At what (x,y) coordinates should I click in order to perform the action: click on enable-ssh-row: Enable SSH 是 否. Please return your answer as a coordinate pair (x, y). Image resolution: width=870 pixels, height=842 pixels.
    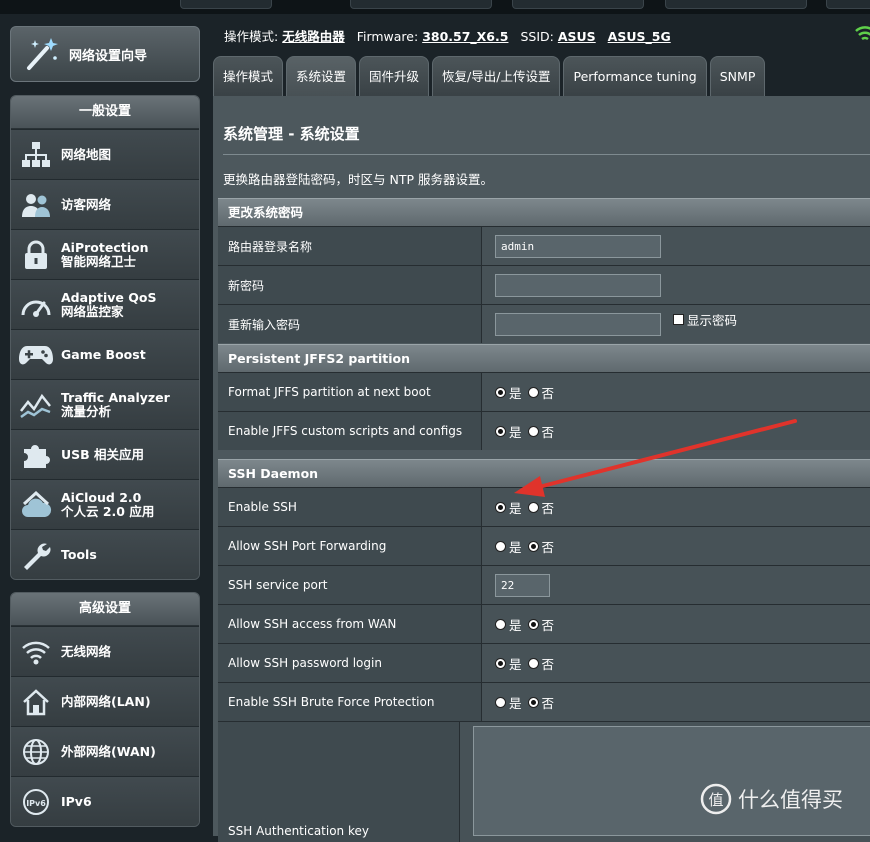
    Looking at the image, I should click on (544, 506).